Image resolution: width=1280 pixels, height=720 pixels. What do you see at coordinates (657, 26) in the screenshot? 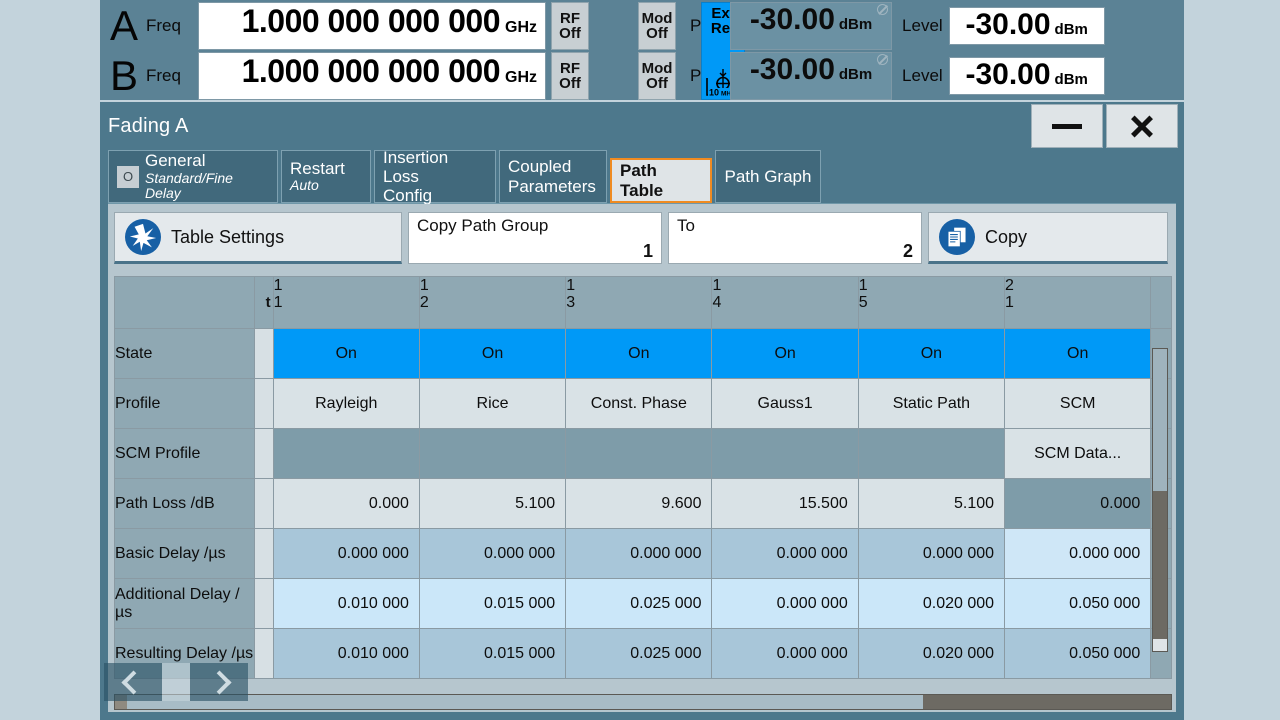
I see `mod-toggle-a: Mod Off` at bounding box center [657, 26].